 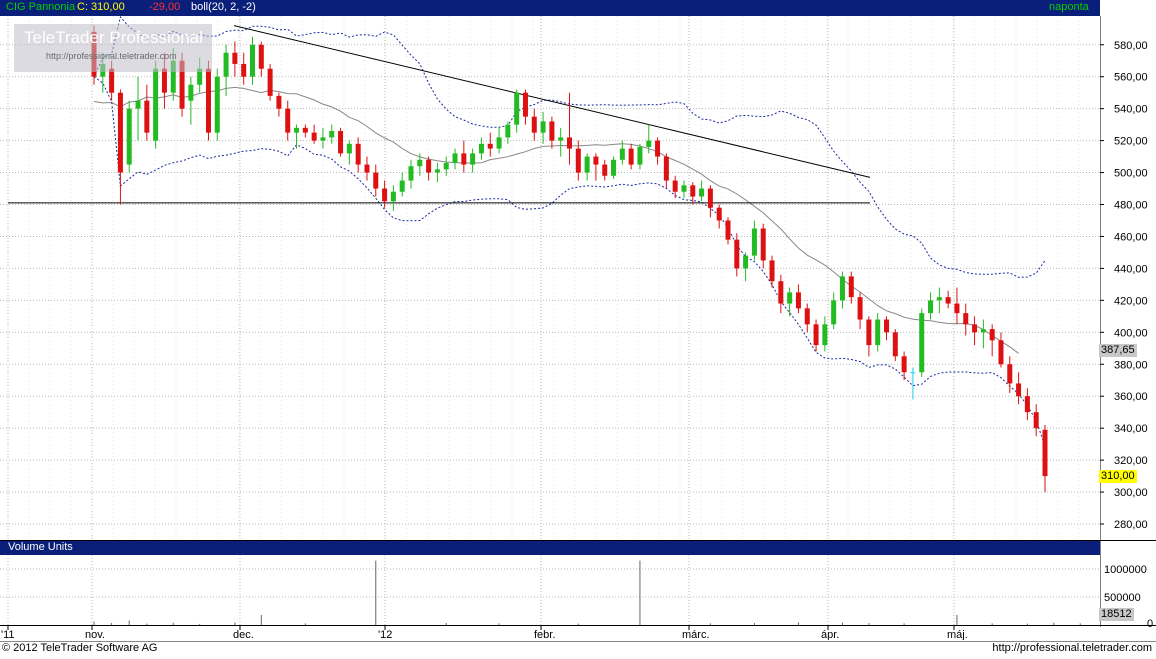 What do you see at coordinates (544, 634) in the screenshot?
I see `time-tick-label: febr.` at bounding box center [544, 634].